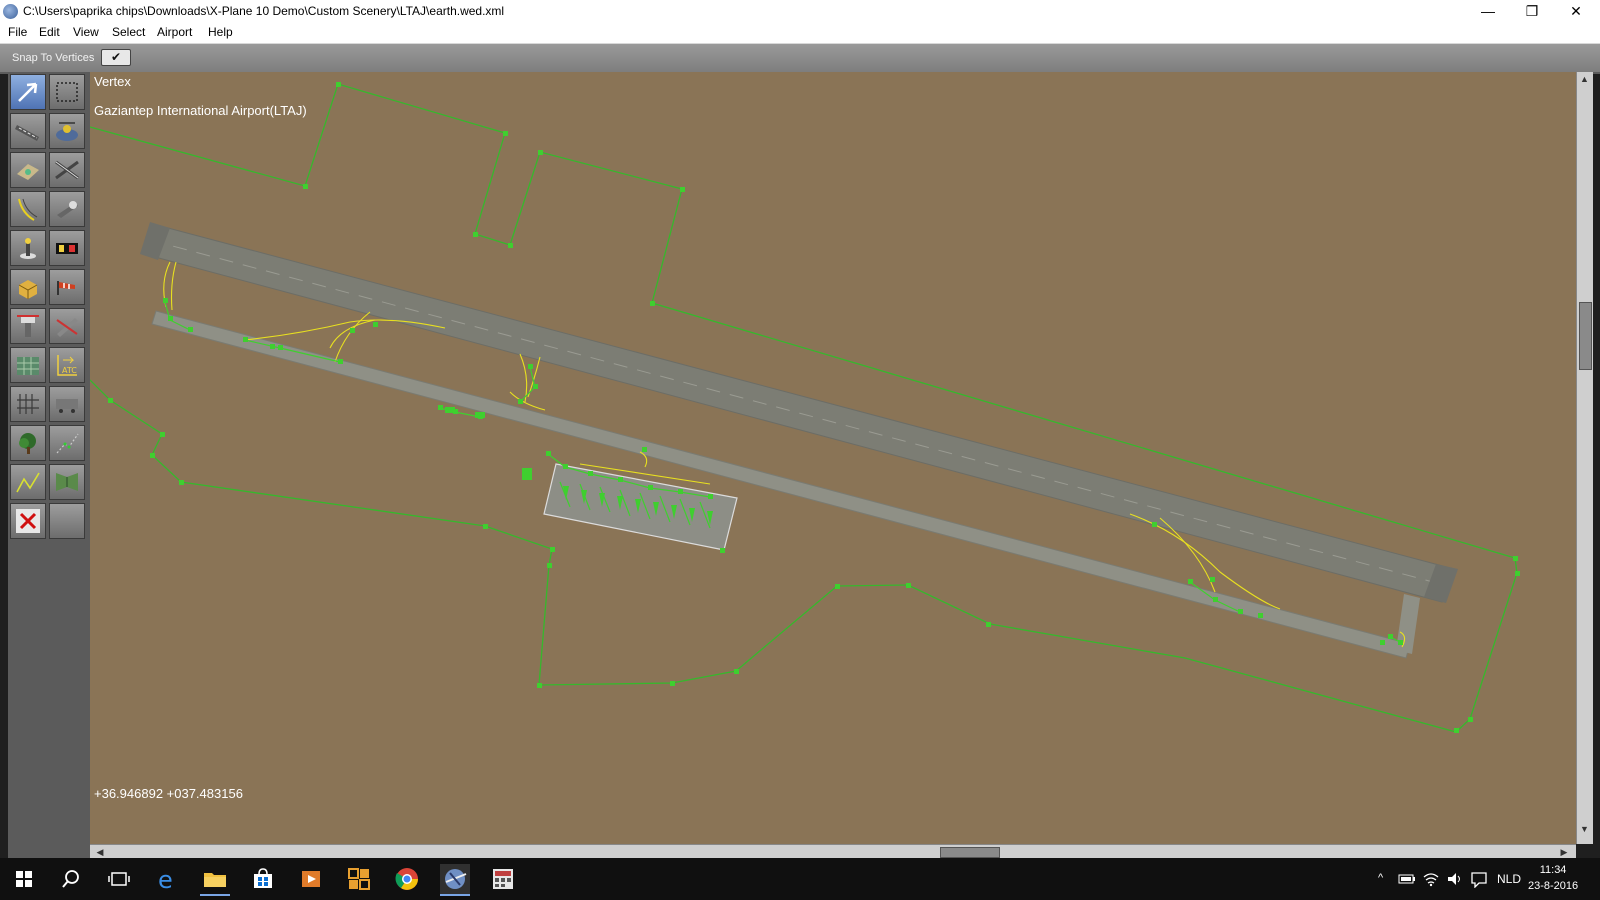  I want to click on horizontal-scroll-thumb, so click(970, 852).